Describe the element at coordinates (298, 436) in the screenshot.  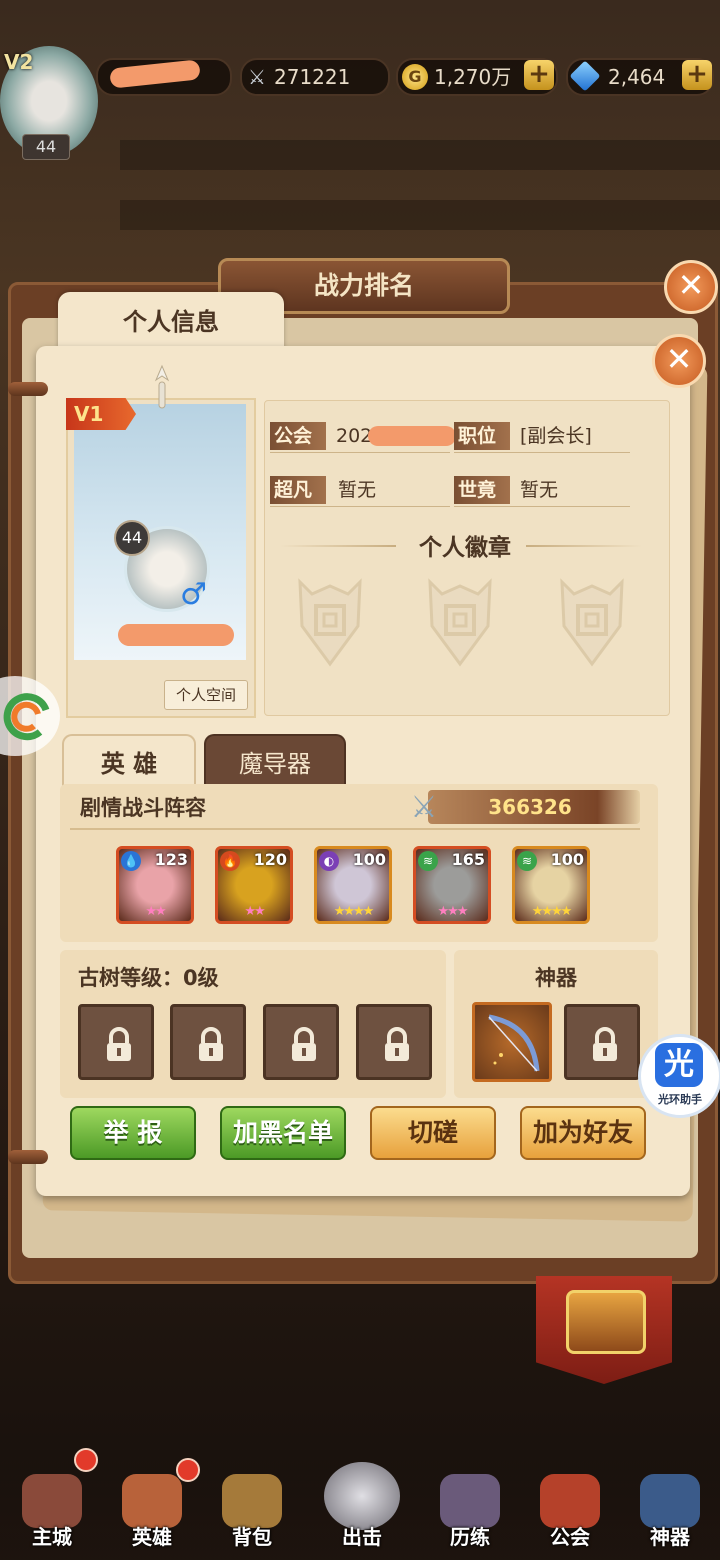
I see `guild-label: 公会` at that location.